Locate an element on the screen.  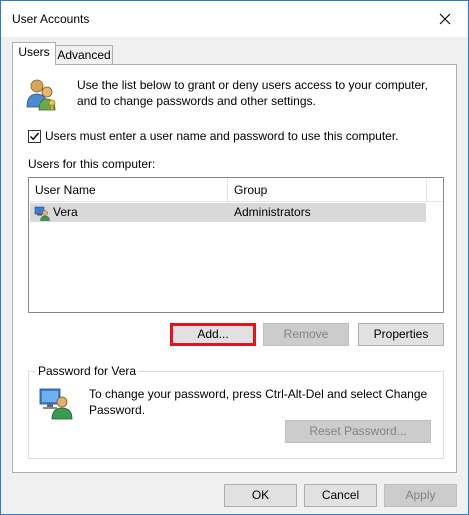
users-list-label: Users for this computer: is located at coordinates (92, 164).